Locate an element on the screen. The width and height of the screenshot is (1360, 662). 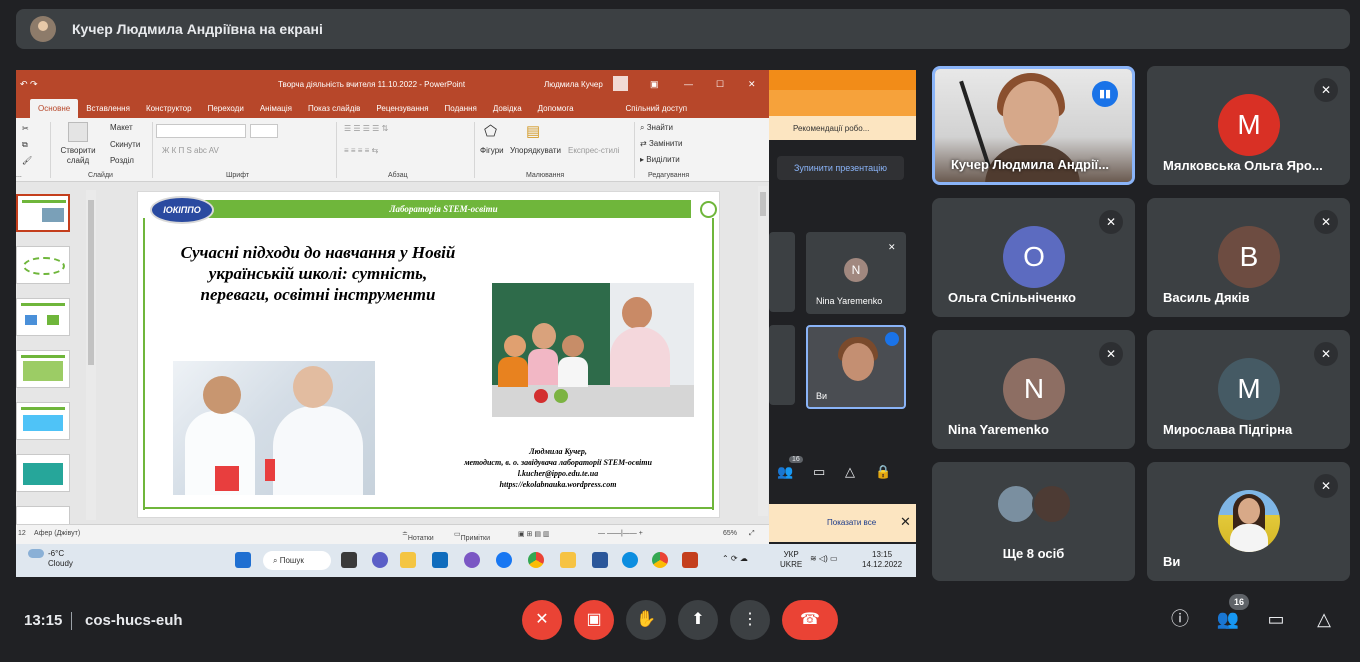
task-view-icon is located at coordinates (349, 560).